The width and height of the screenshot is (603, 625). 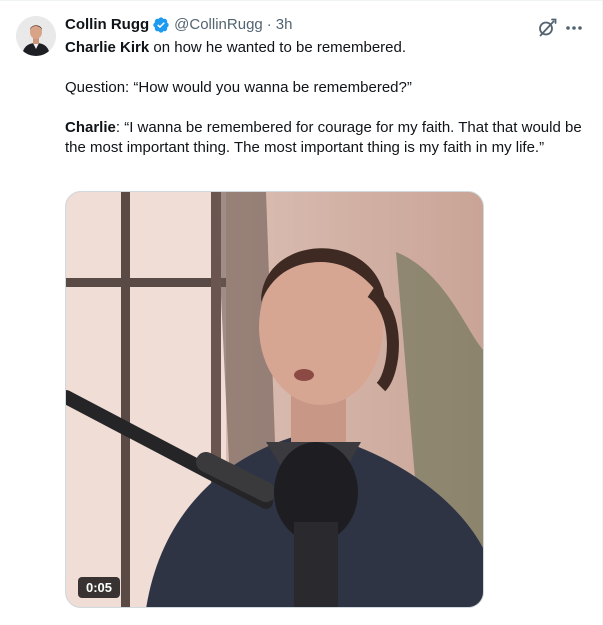 I want to click on tweet-header: Collin Rugg @CollinRugg · 3h, so click(x=178, y=25).